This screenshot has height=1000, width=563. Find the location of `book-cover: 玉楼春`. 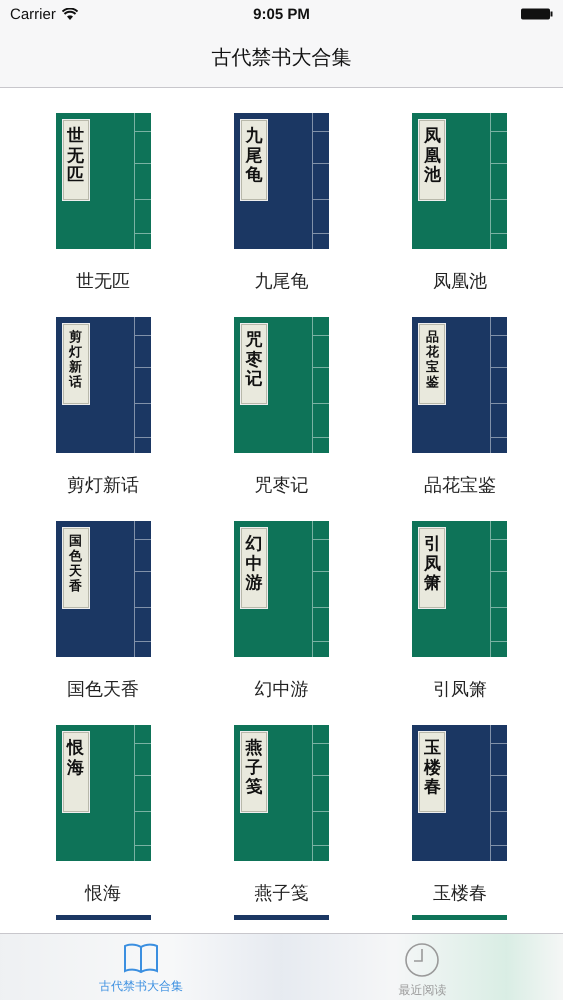

book-cover: 玉楼春 is located at coordinates (460, 793).